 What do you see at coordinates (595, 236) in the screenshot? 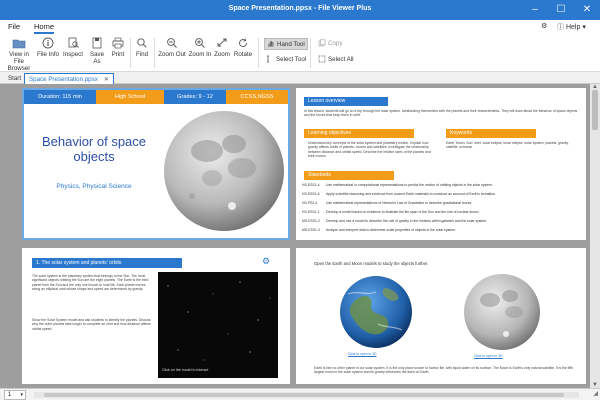
I see `vertical-scrollbar: ▲ ▼` at bounding box center [595, 236].